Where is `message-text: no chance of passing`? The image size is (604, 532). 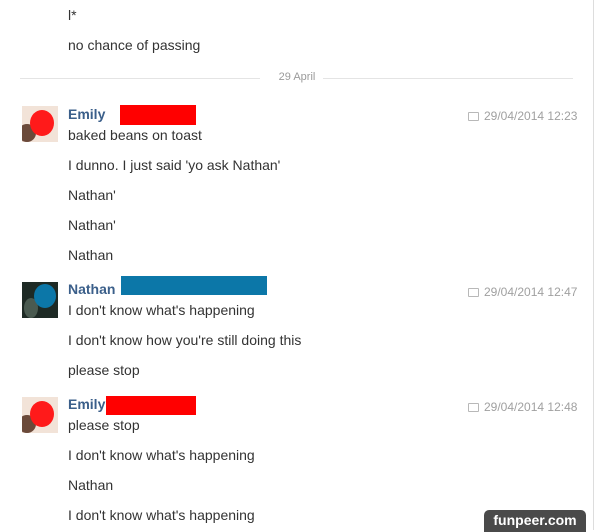
message-text: no chance of passing is located at coordinates (134, 45).